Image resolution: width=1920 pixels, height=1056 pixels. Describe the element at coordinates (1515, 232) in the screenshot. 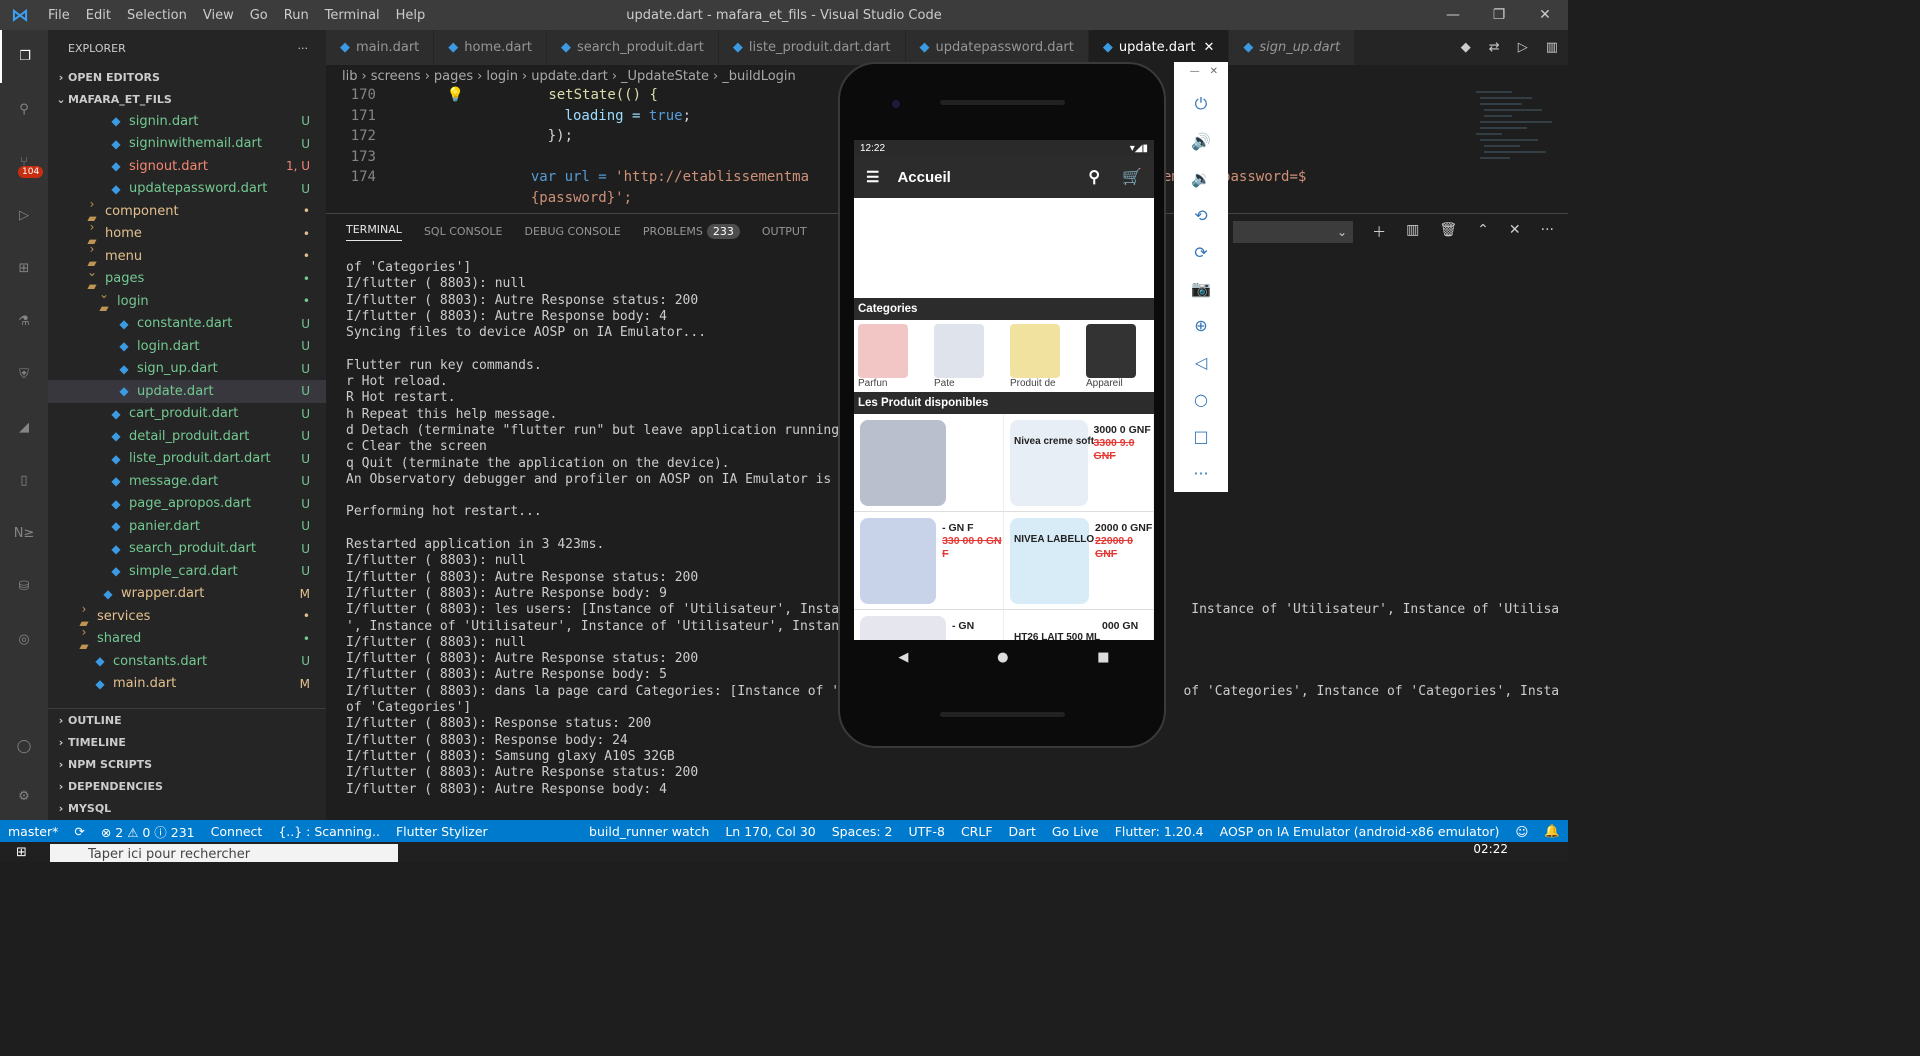

I see `close-panel-icon: ✕` at that location.